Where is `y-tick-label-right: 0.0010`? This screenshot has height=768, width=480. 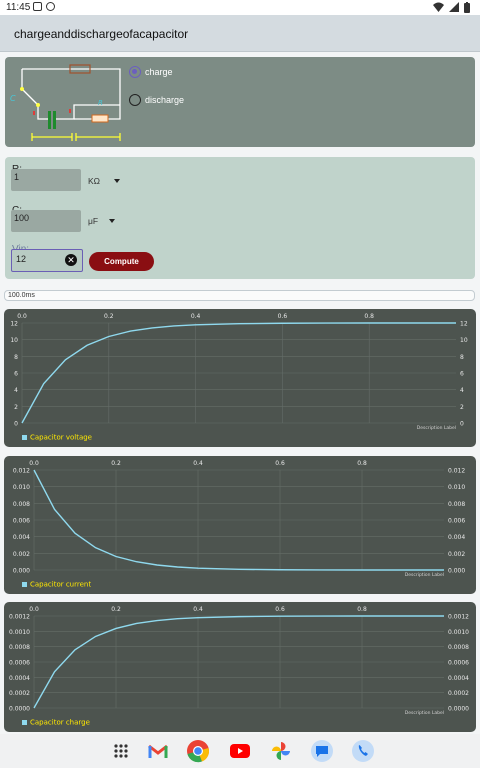
y-tick-label-right: 0.0010 is located at coordinates (458, 632).